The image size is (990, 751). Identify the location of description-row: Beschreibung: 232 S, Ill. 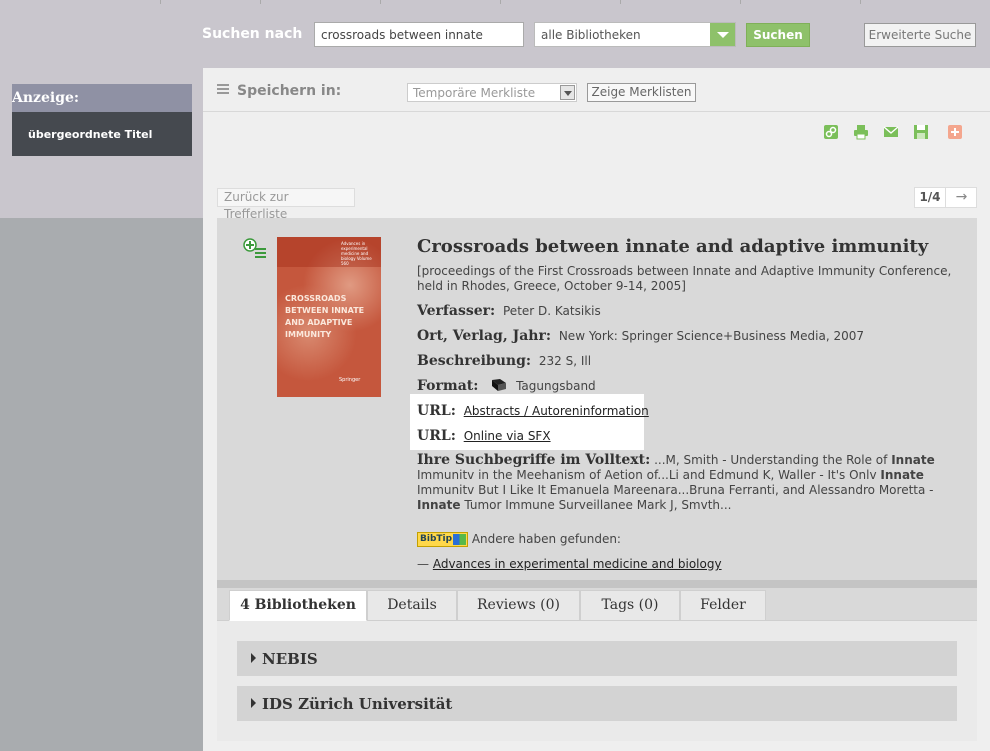
(504, 361).